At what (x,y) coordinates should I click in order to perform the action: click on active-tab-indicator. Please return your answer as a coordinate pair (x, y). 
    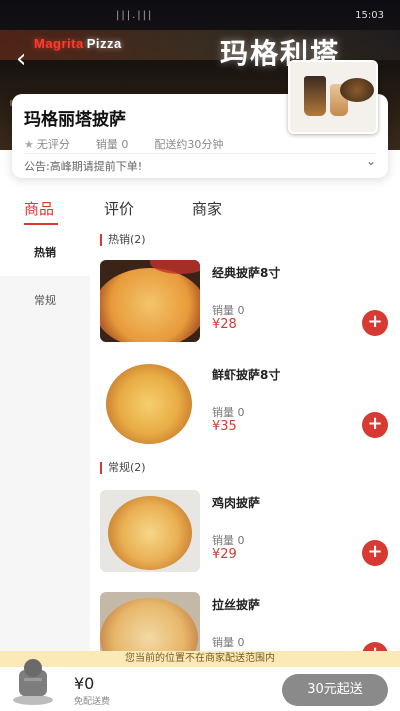
    Looking at the image, I should click on (41, 224).